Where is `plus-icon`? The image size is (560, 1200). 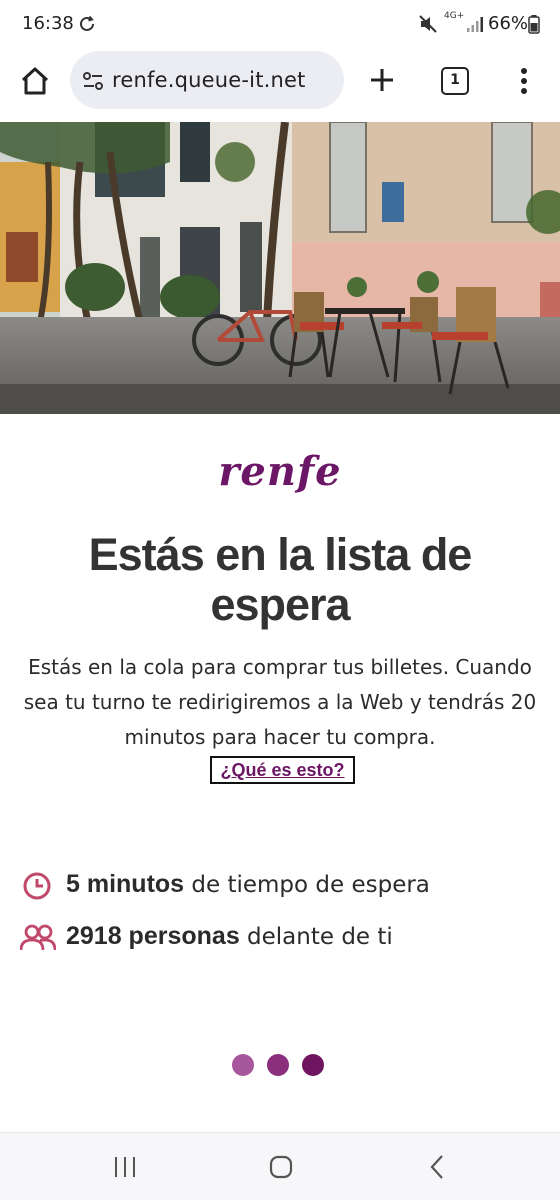
plus-icon is located at coordinates (382, 80).